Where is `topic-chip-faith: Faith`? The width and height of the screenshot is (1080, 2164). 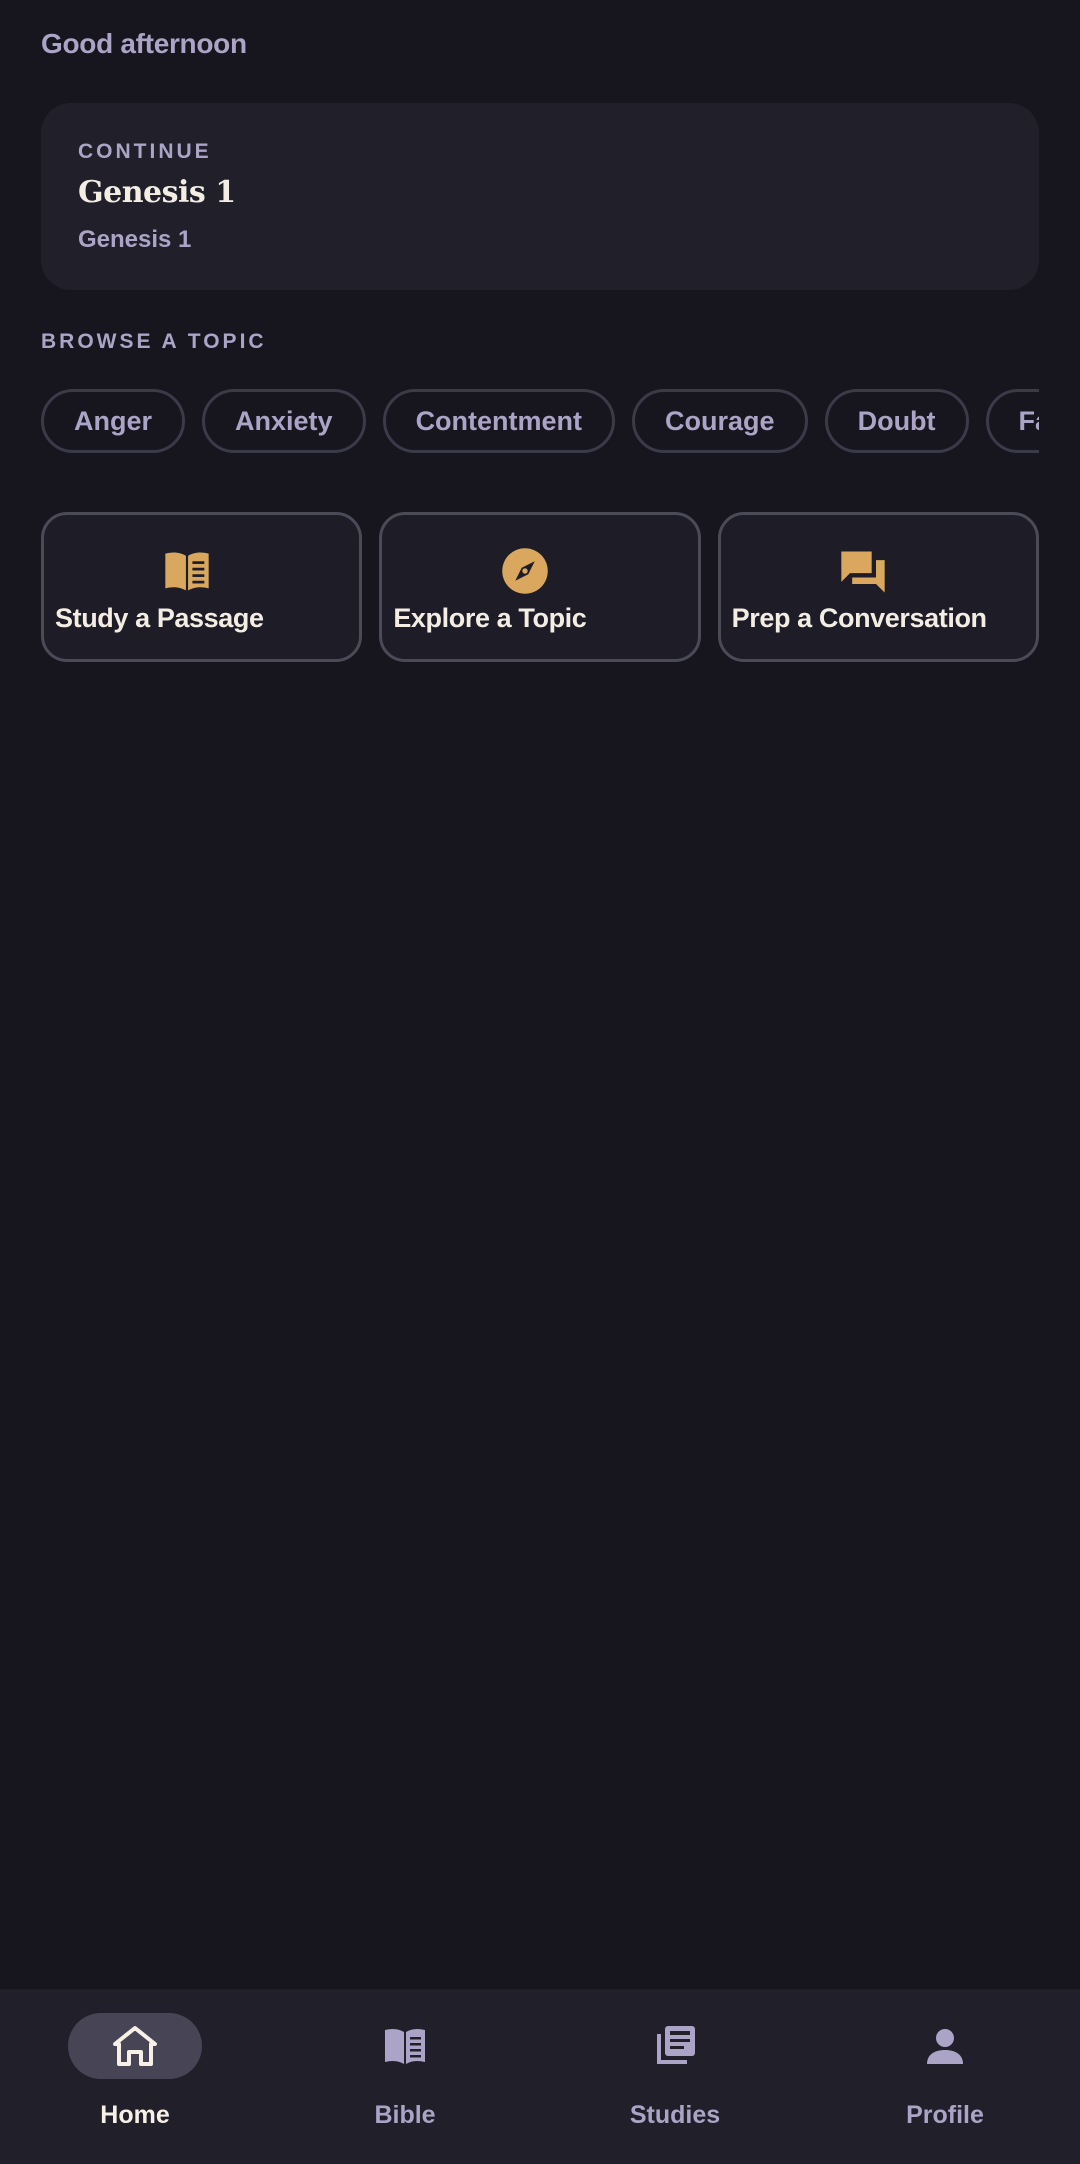 topic-chip-faith: Faith is located at coordinates (1012, 421).